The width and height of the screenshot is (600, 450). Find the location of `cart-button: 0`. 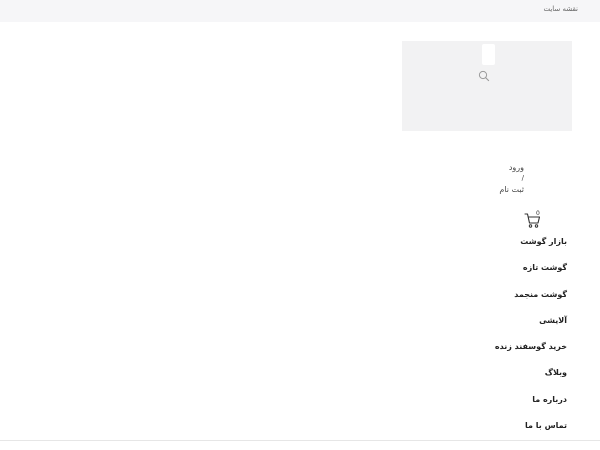

cart-button: 0 is located at coordinates (534, 219).